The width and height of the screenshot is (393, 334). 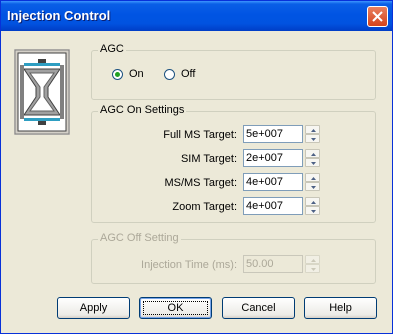 What do you see at coordinates (208, 159) in the screenshot?
I see `sim-target-label: SIM Target:` at bounding box center [208, 159].